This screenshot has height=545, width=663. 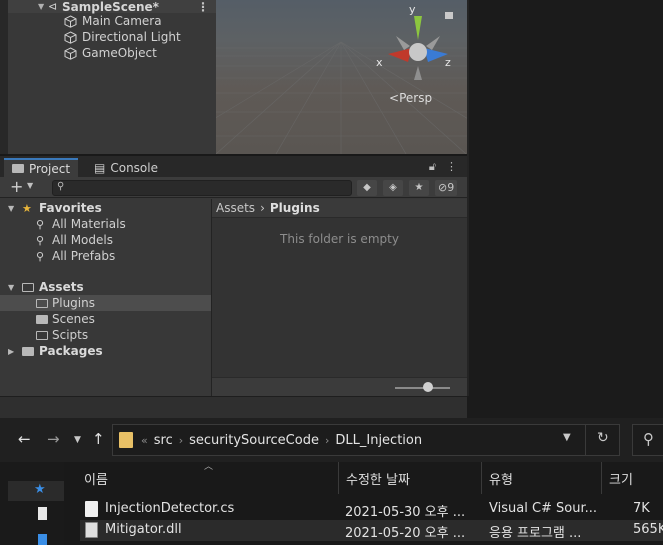 What do you see at coordinates (91, 509) in the screenshot?
I see `csharp-file-icon` at bounding box center [91, 509].